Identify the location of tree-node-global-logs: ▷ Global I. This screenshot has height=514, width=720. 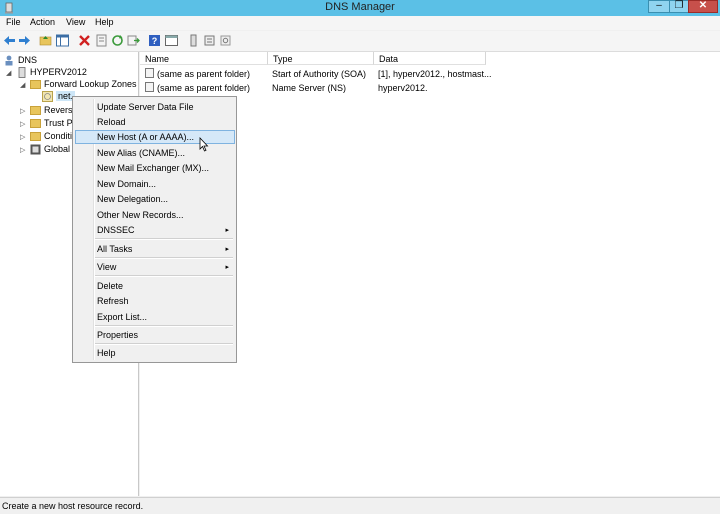
(50, 150).